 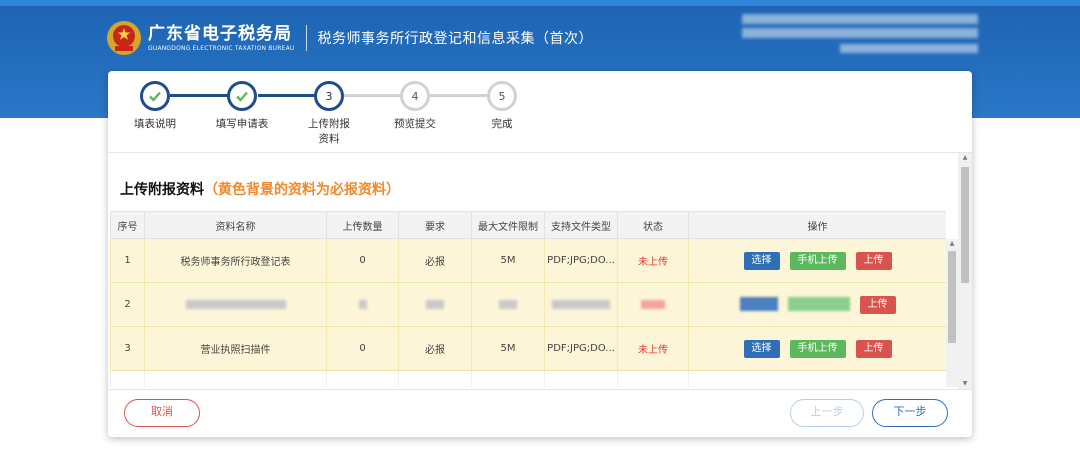 I want to click on table-header-row: 序号 资料名称 上传数量 要求 最大文件限制 支持文件类型 状态 操作, so click(x=528, y=225).